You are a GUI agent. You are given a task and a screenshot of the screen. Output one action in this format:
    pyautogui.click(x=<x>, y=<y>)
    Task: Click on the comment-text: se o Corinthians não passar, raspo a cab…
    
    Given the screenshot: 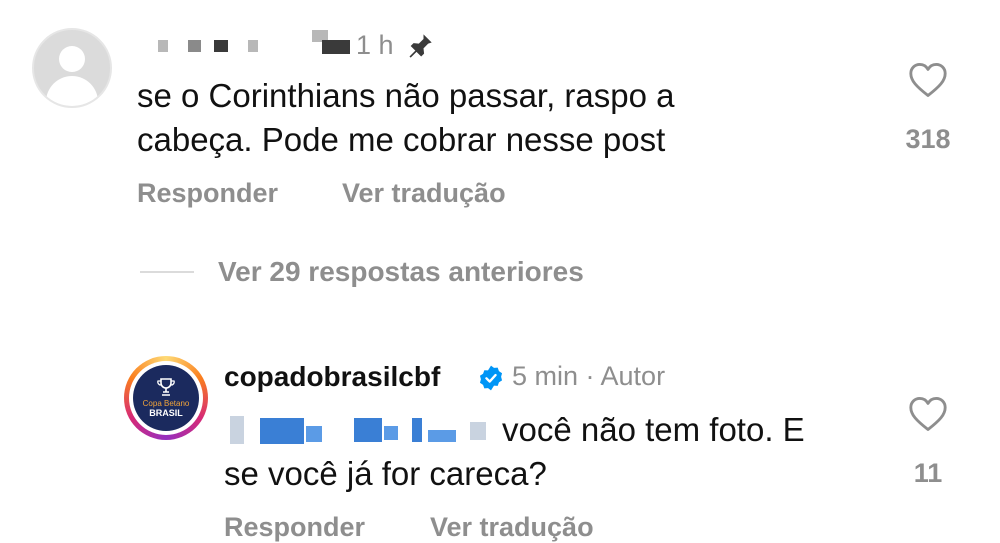 What is the action you would take?
    pyautogui.click(x=406, y=117)
    